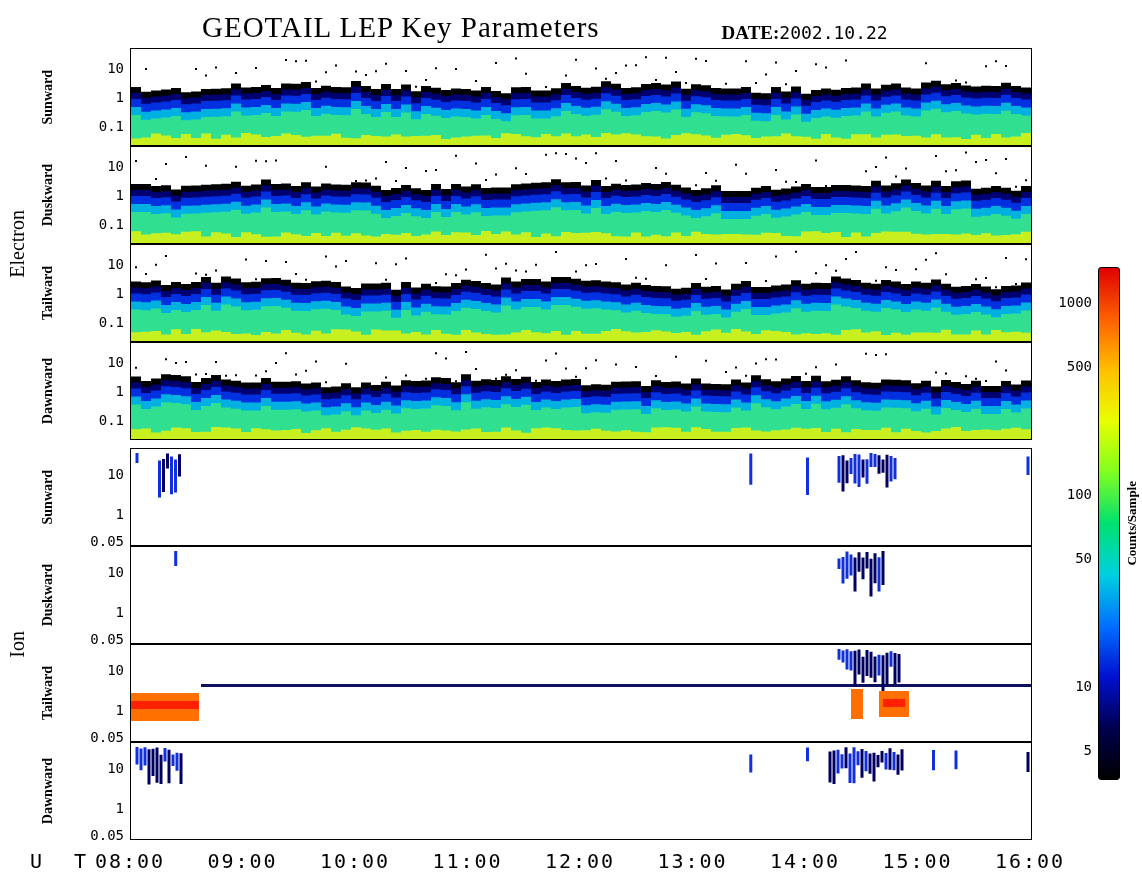 This screenshot has width=1142, height=880. Describe the element at coordinates (804, 33) in the screenshot. I see `date-text: DATE:2002.10.22` at that location.